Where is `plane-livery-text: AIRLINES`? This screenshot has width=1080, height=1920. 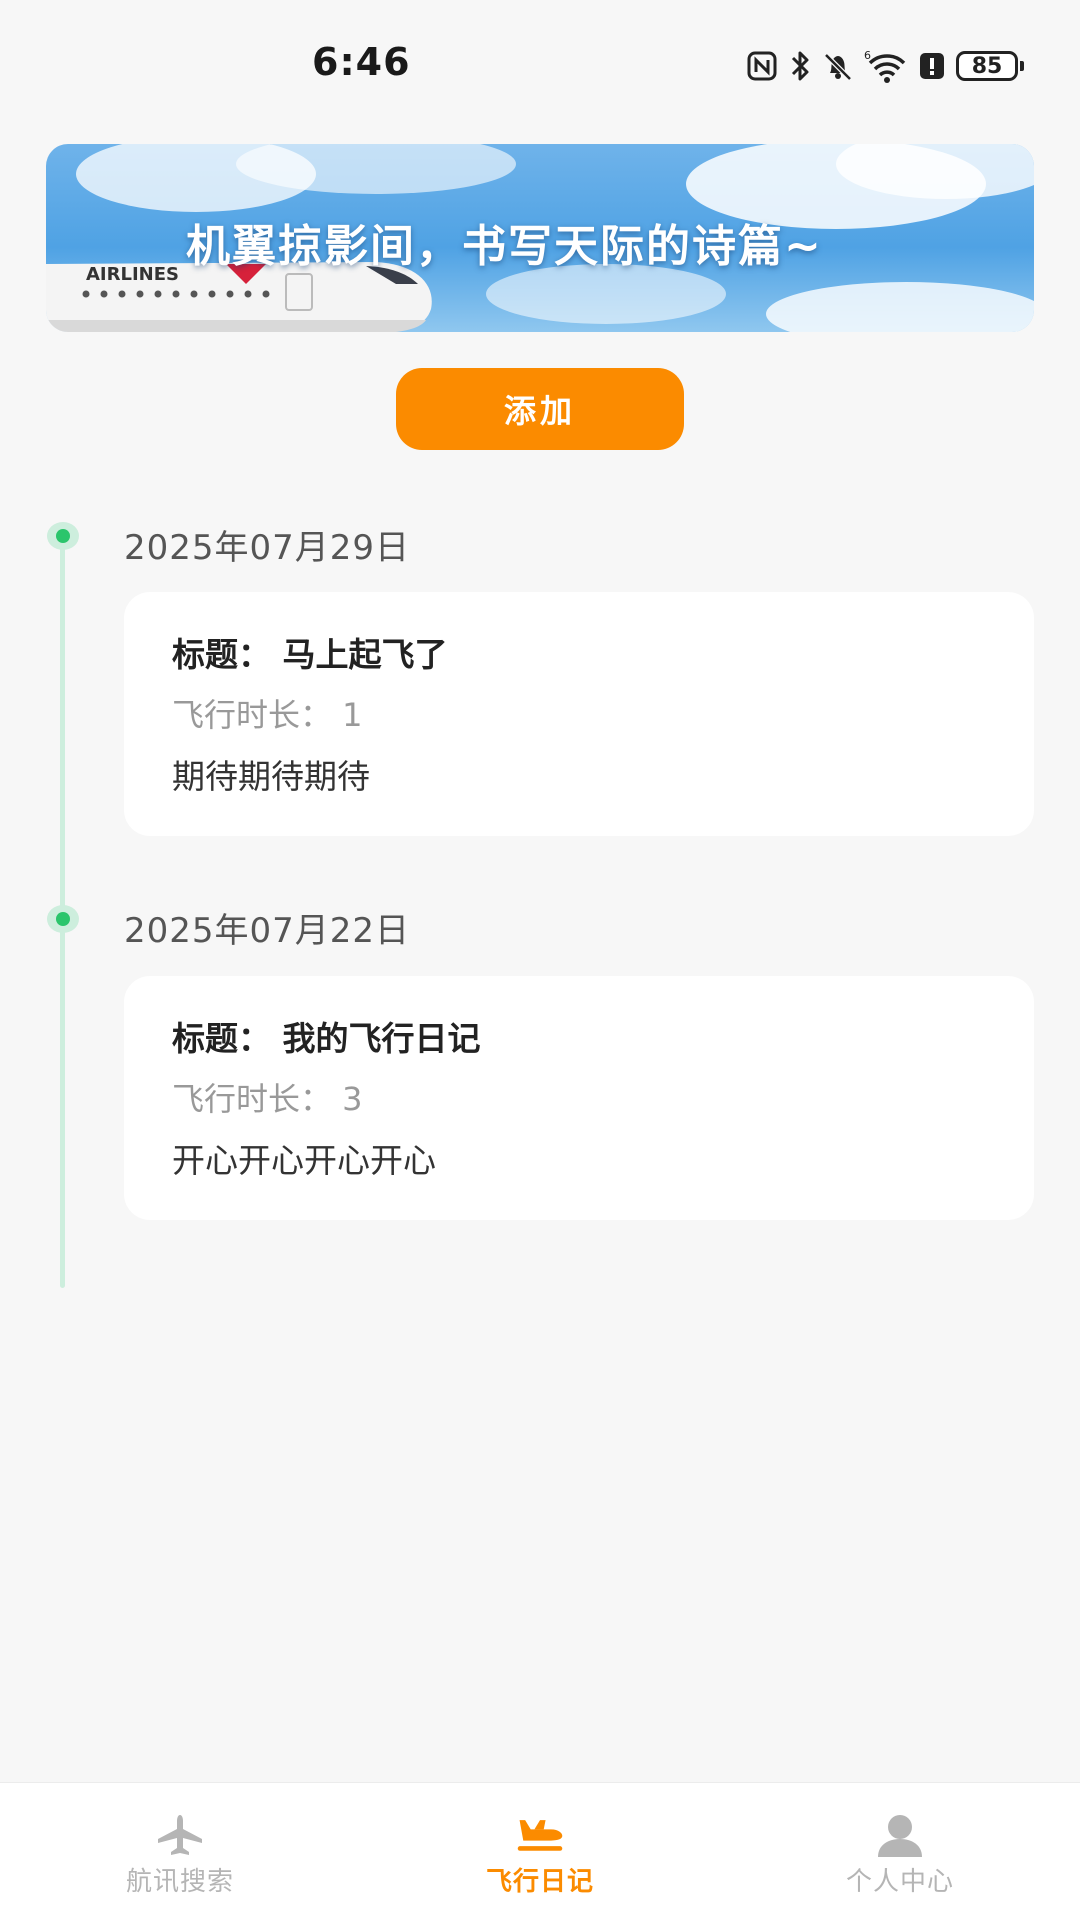 plane-livery-text: AIRLINES is located at coordinates (132, 274).